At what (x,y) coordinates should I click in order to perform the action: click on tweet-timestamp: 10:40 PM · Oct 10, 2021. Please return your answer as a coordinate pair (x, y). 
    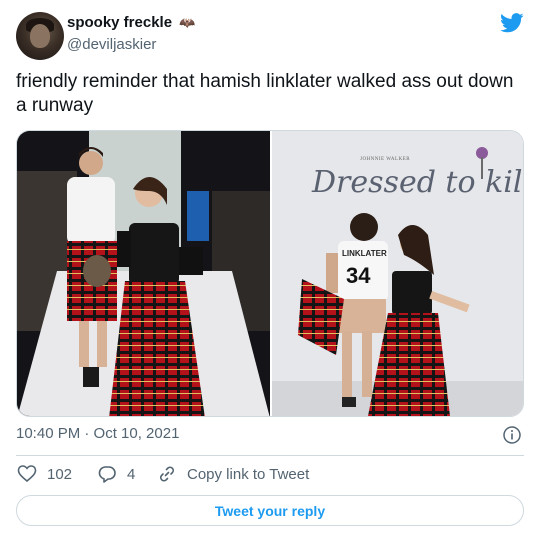
    Looking at the image, I should click on (97, 433).